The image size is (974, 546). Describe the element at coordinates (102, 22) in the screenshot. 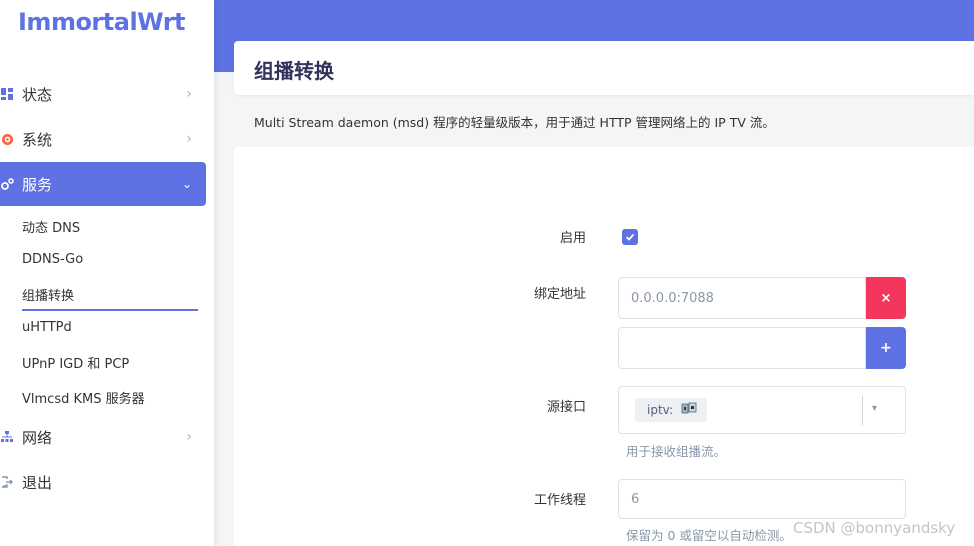

I see `logo: ImmortalWrt` at that location.